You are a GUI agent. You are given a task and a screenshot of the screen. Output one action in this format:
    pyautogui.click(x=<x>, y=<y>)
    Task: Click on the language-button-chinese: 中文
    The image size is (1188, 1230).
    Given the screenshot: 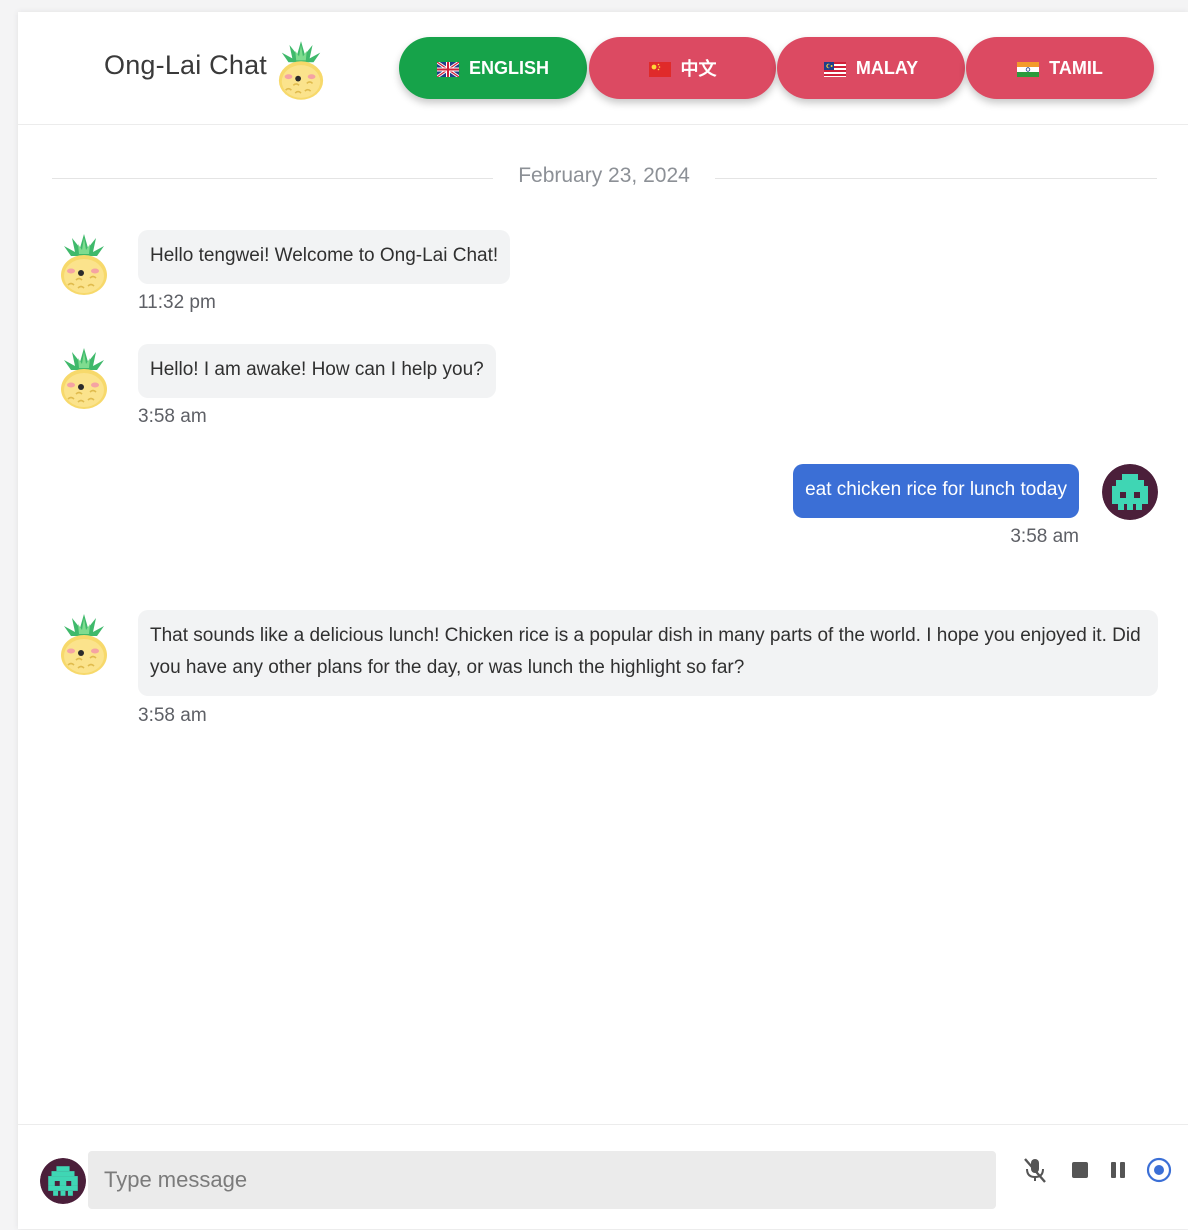 What is the action you would take?
    pyautogui.click(x=682, y=68)
    